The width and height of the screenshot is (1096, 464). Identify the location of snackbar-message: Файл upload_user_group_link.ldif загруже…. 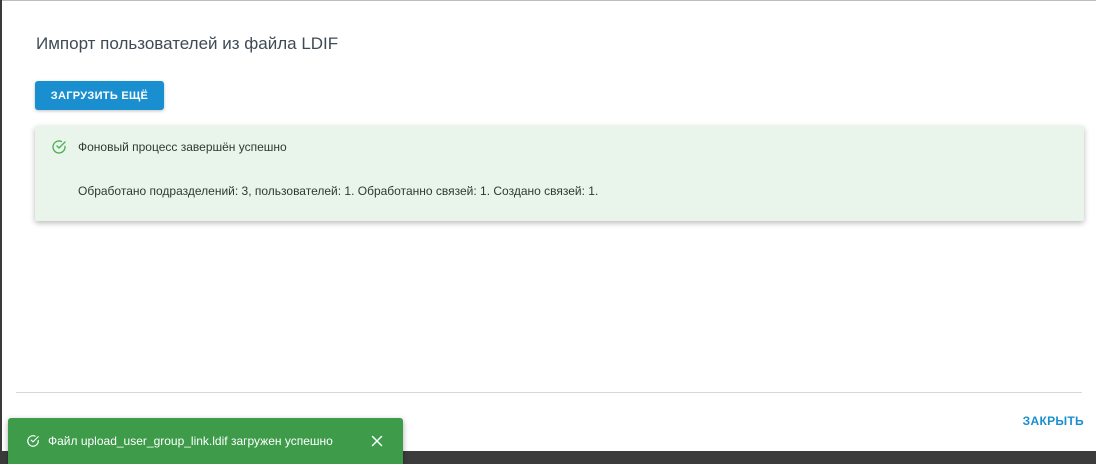
(190, 441).